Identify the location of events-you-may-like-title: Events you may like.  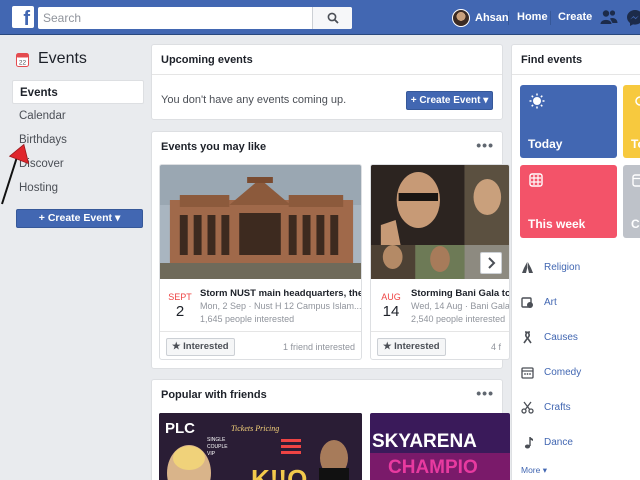
(214, 147).